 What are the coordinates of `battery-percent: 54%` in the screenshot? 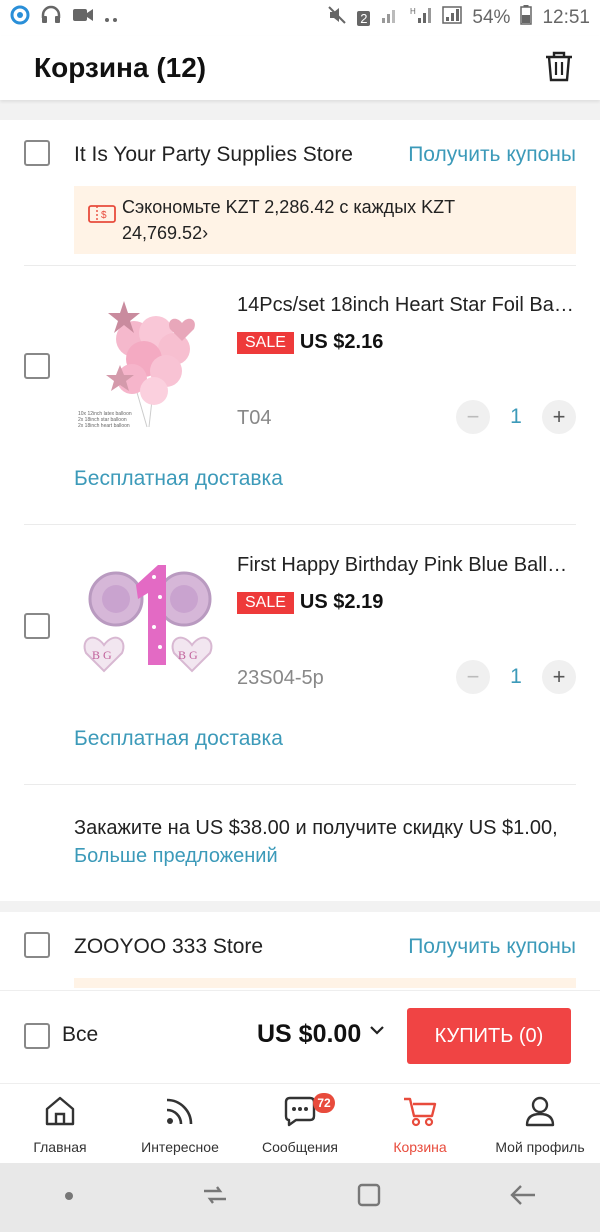 It's located at (491, 17).